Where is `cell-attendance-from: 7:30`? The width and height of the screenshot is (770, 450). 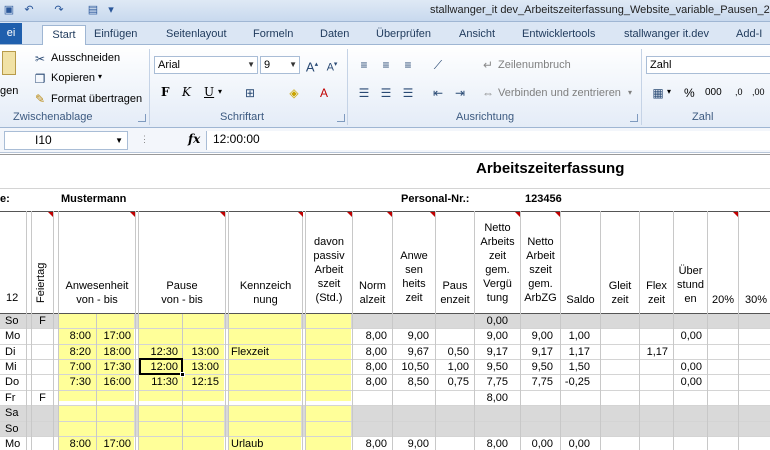 cell-attendance-from: 7:30 is located at coordinates (75, 382).